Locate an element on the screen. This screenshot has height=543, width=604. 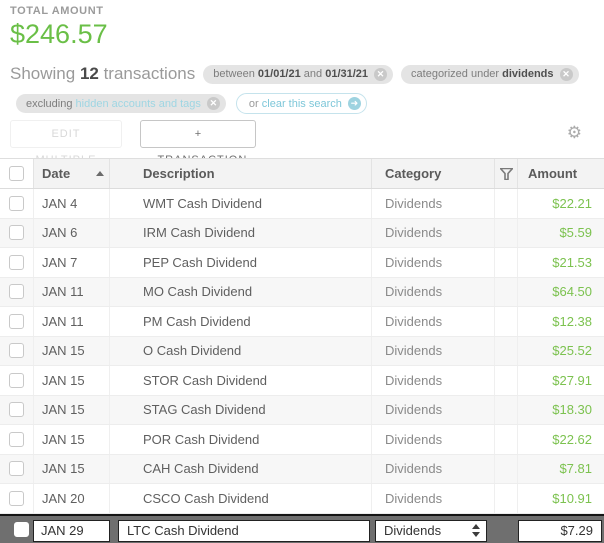
column-header-description: Description is located at coordinates (241, 173).